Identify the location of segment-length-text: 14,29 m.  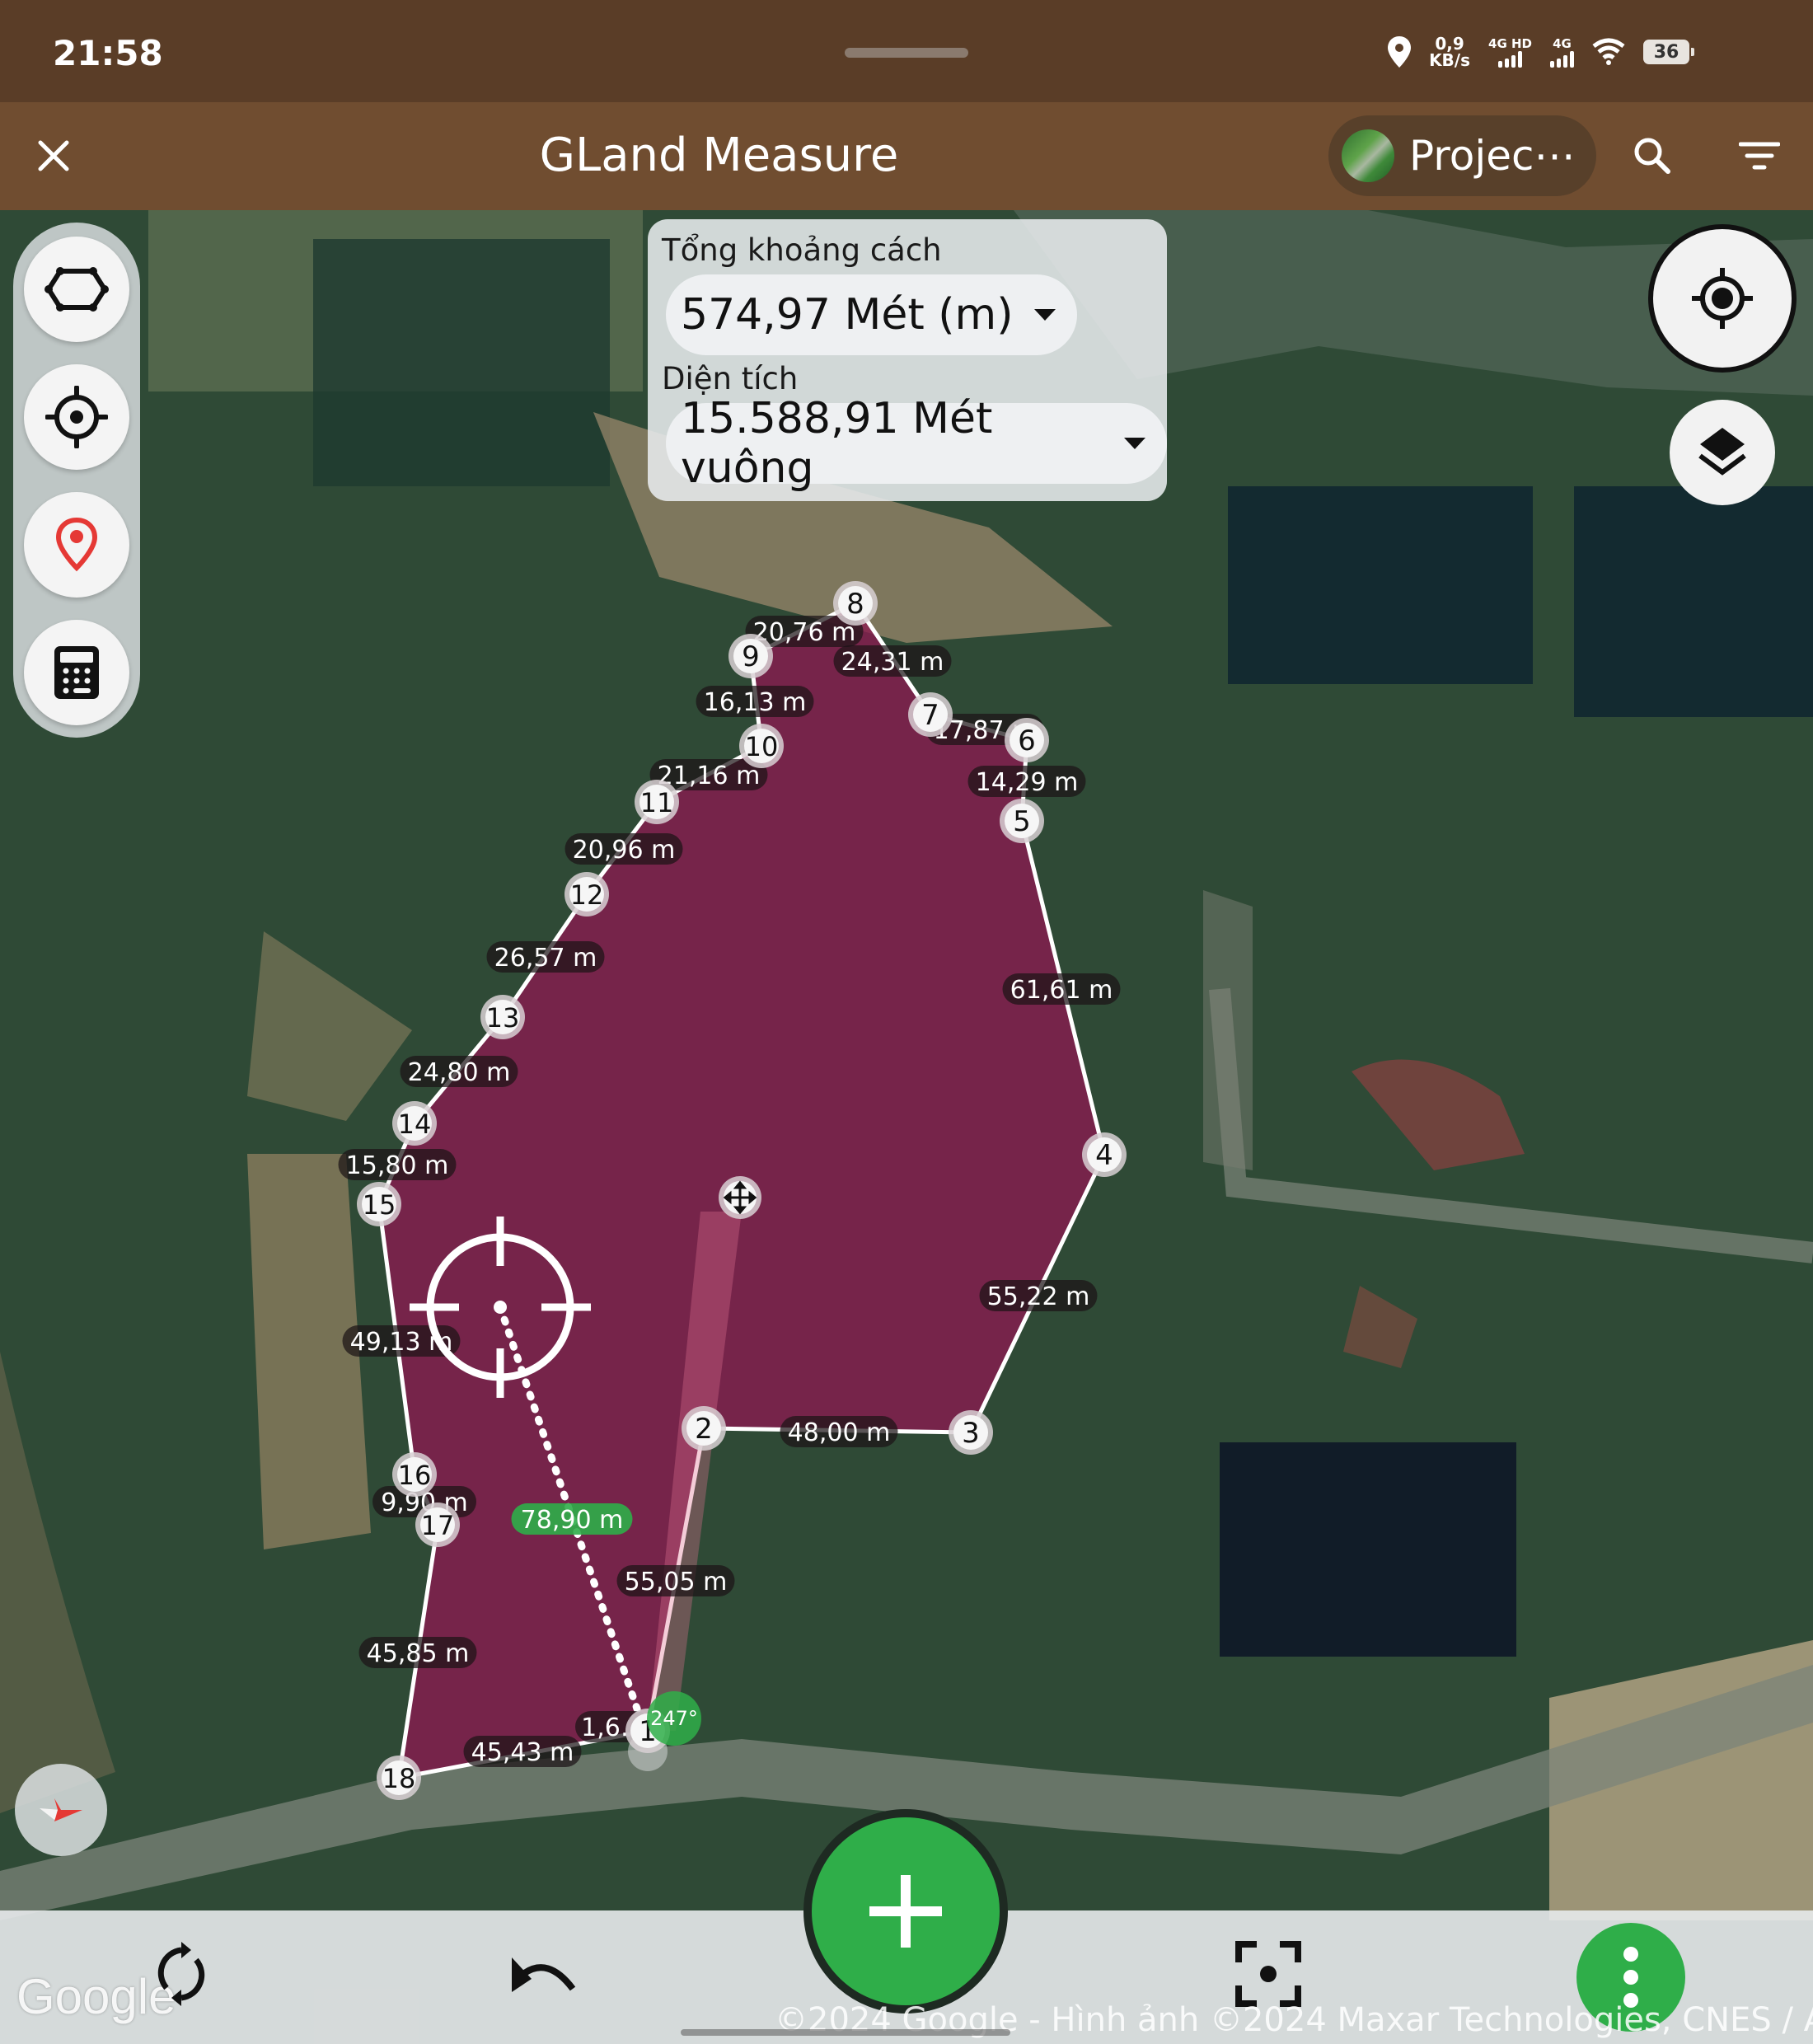
(1027, 782).